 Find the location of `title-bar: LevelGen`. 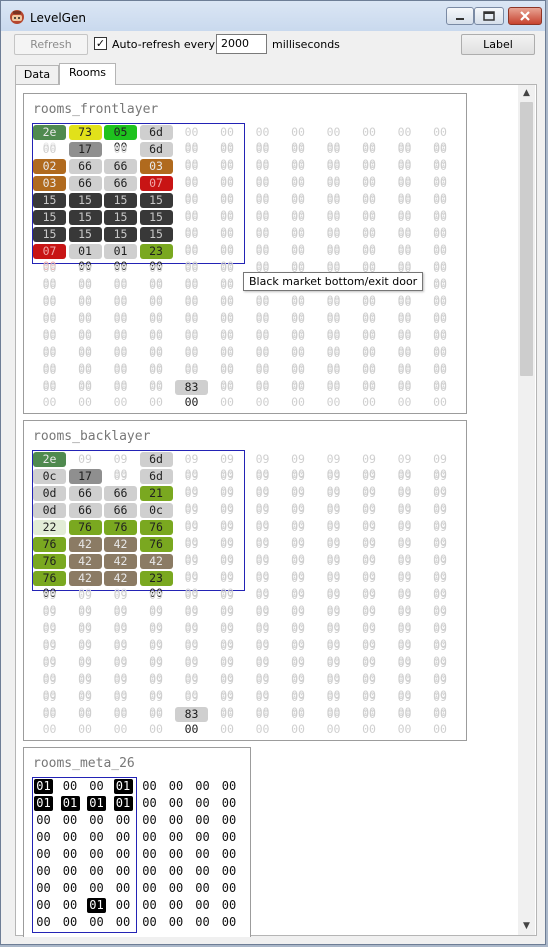

title-bar: LevelGen is located at coordinates (273, 16).